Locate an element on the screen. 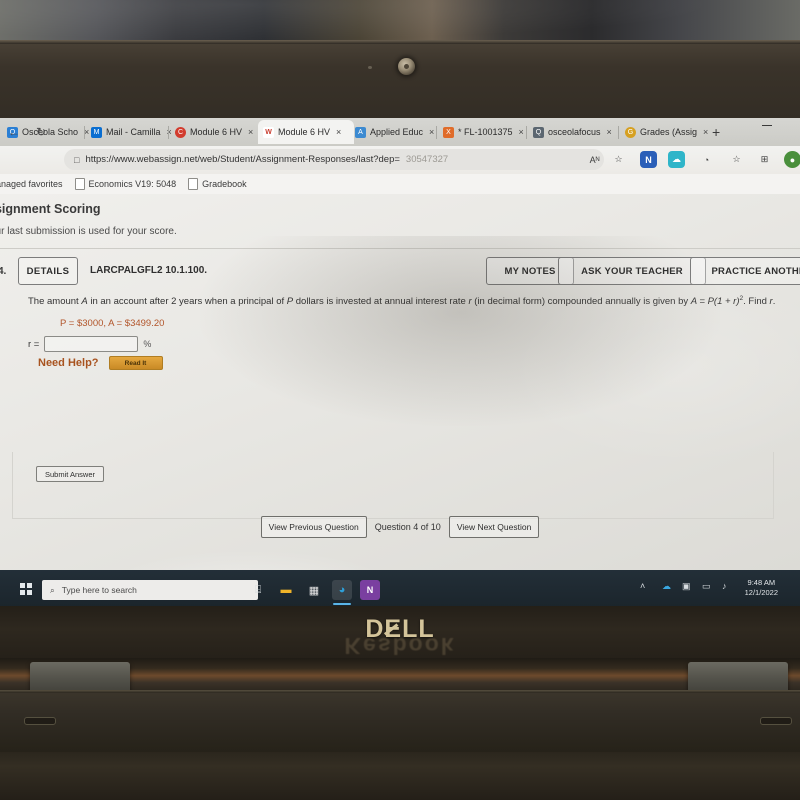  taskbar-search-input: ⌕ Type here to search is located at coordinates (150, 590).